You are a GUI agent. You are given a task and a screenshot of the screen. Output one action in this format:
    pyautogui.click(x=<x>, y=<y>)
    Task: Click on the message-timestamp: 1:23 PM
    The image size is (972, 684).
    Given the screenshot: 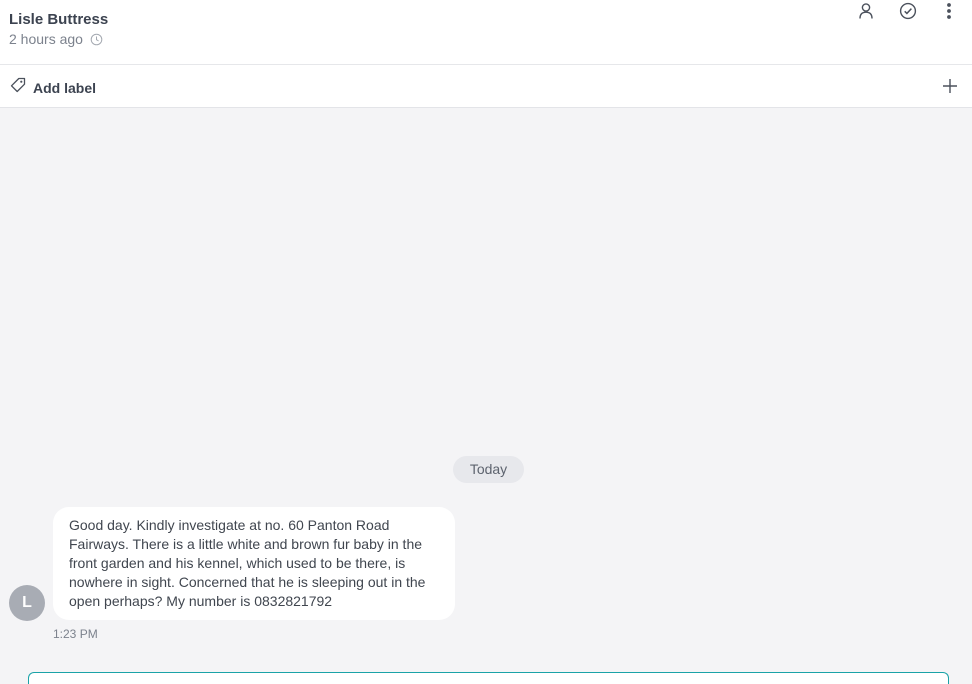 What is the action you would take?
    pyautogui.click(x=75, y=634)
    